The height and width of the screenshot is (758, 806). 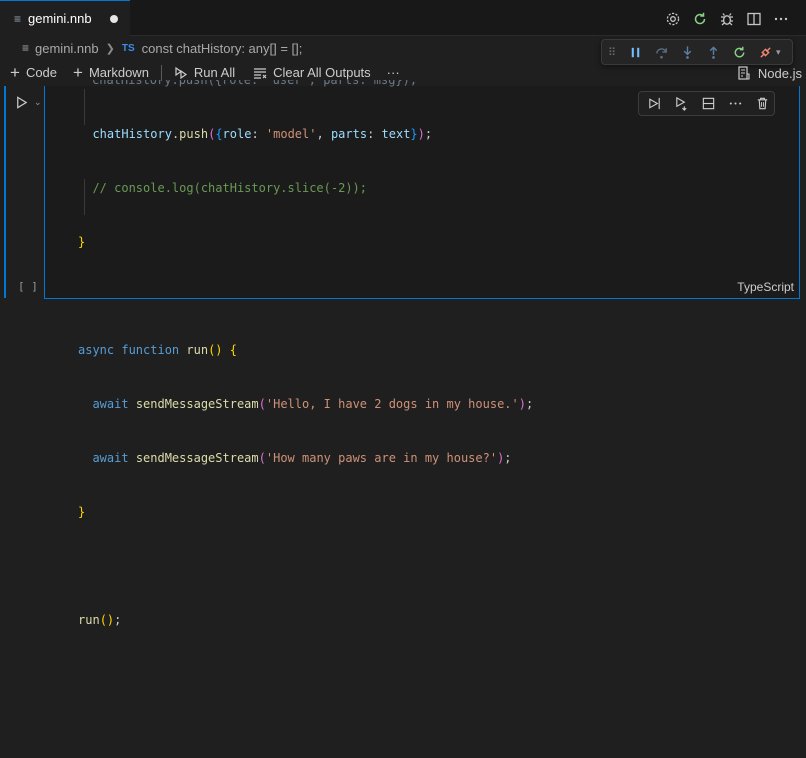 I want to click on kernel-icon, so click(x=744, y=73).